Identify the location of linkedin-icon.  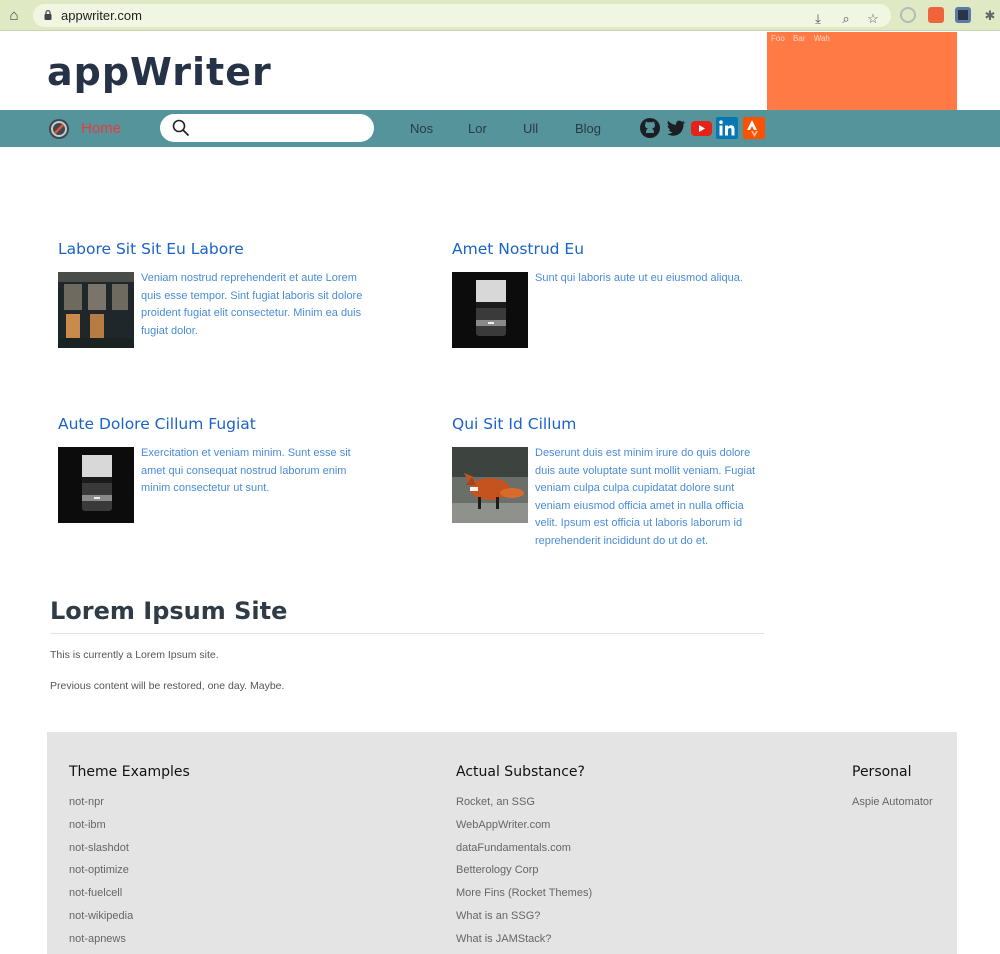
(727, 128).